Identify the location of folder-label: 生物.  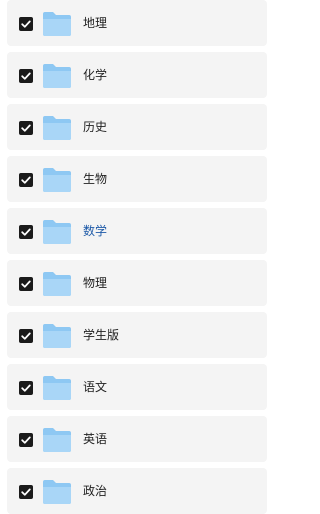
(95, 179).